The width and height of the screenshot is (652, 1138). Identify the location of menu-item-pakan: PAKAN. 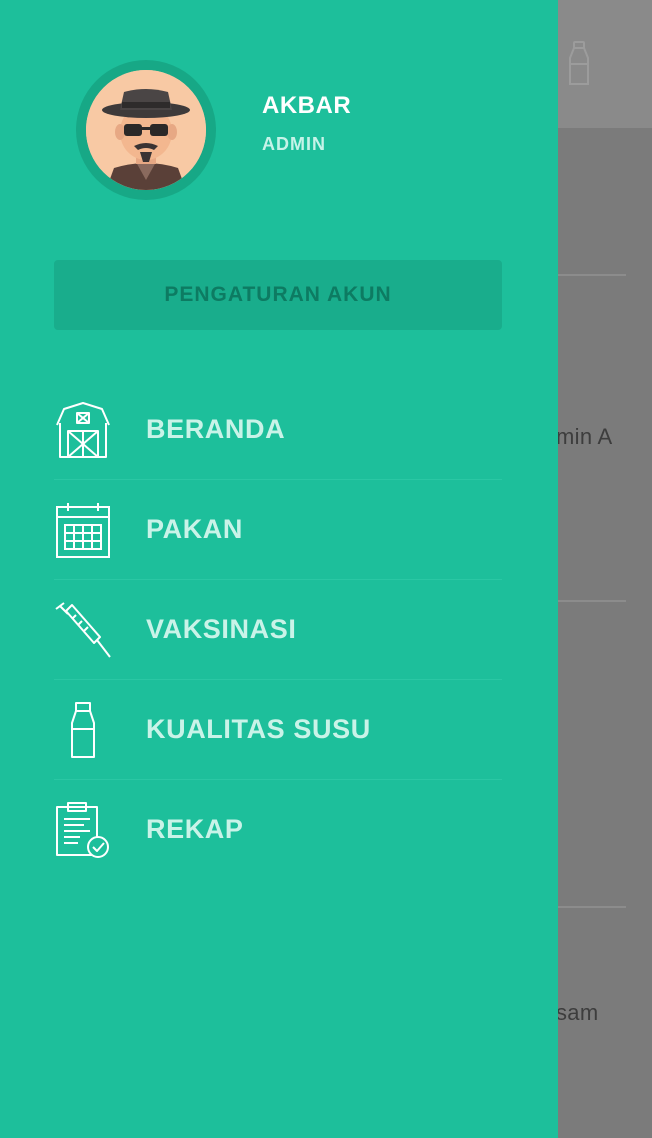
(278, 530).